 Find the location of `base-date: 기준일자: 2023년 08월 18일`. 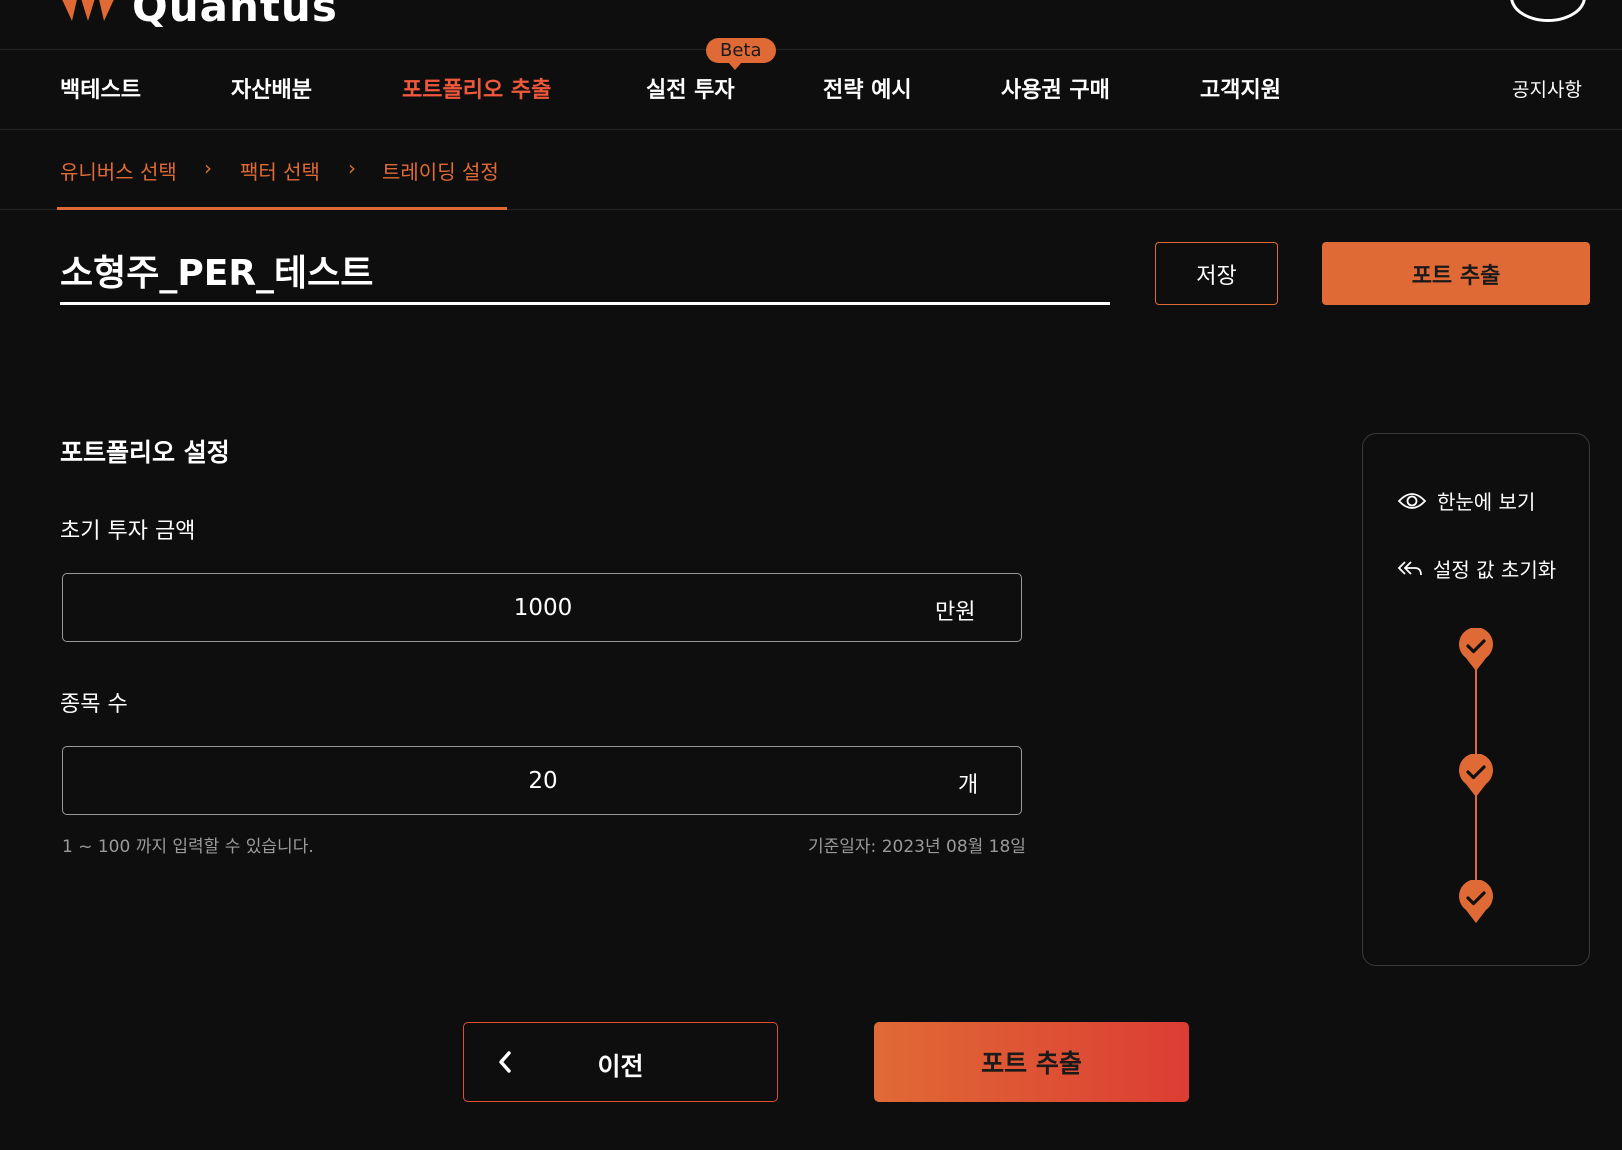

base-date: 기준일자: 2023년 08월 18일 is located at coordinates (917, 847).